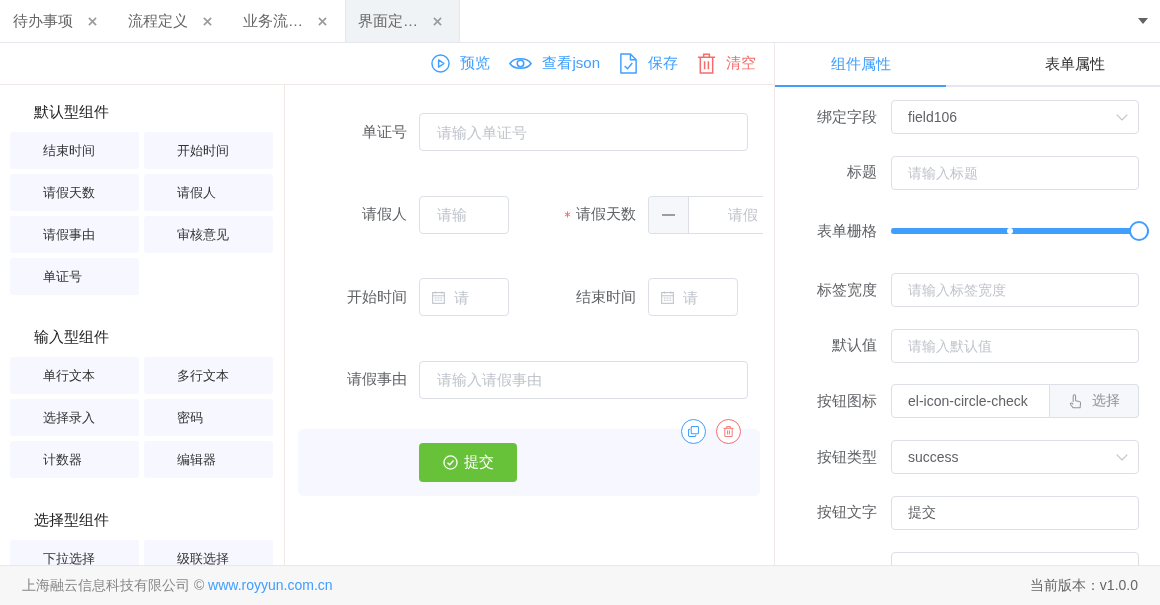 This screenshot has width=1160, height=605. Describe the element at coordinates (847, 116) in the screenshot. I see `property-label: 绑定字段` at that location.